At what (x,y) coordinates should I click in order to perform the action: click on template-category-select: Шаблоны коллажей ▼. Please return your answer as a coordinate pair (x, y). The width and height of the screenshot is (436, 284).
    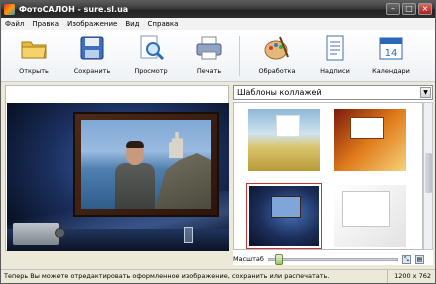
    Looking at the image, I should click on (333, 92).